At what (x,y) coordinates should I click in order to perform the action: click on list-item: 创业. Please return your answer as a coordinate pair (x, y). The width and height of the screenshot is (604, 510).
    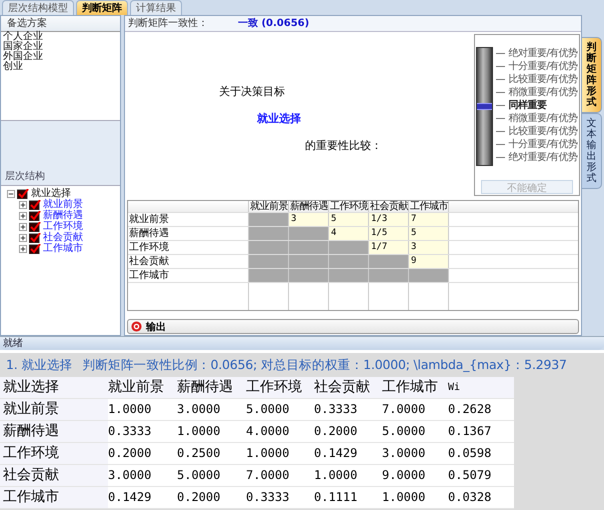
    Looking at the image, I should click on (61, 67).